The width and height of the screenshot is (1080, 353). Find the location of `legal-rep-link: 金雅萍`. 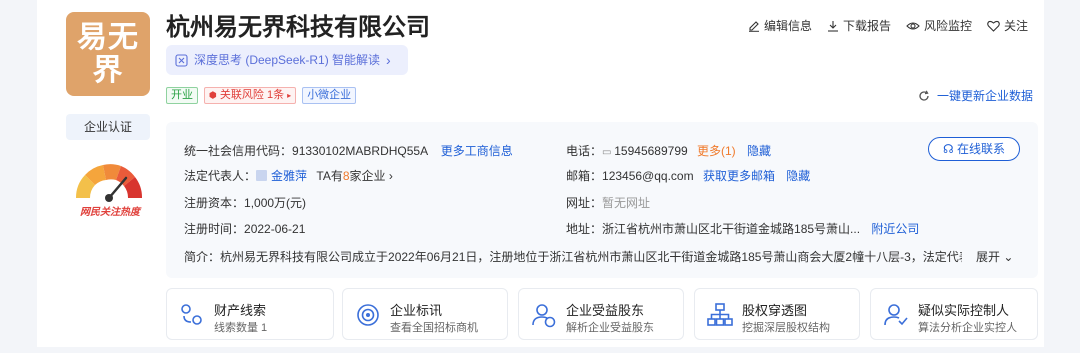

legal-rep-link: 金雅萍 is located at coordinates (289, 176).